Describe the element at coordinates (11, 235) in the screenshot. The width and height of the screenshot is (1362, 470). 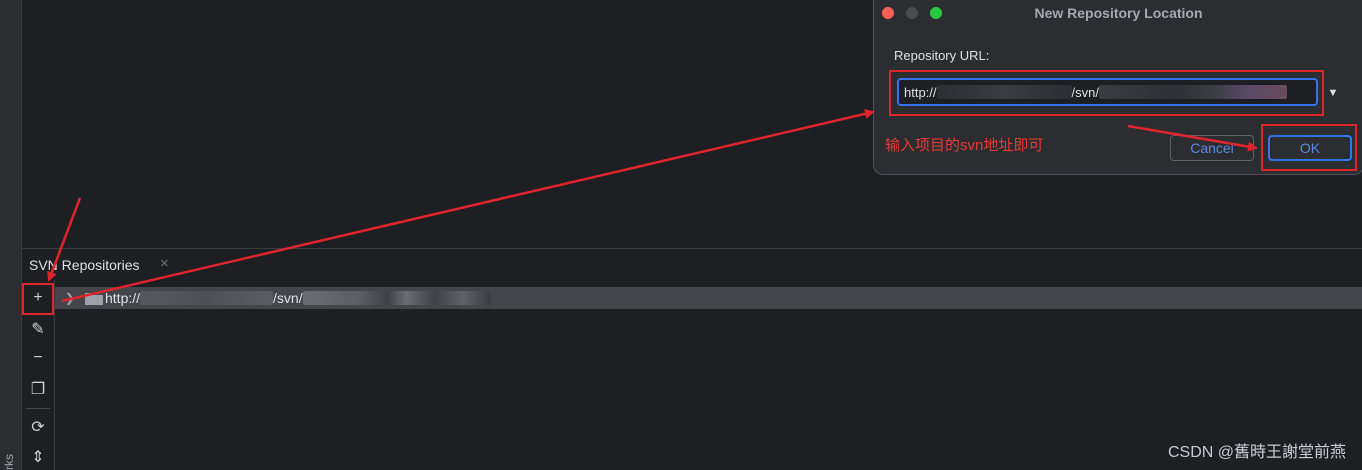
I see `left-tool-stripe: rks` at that location.